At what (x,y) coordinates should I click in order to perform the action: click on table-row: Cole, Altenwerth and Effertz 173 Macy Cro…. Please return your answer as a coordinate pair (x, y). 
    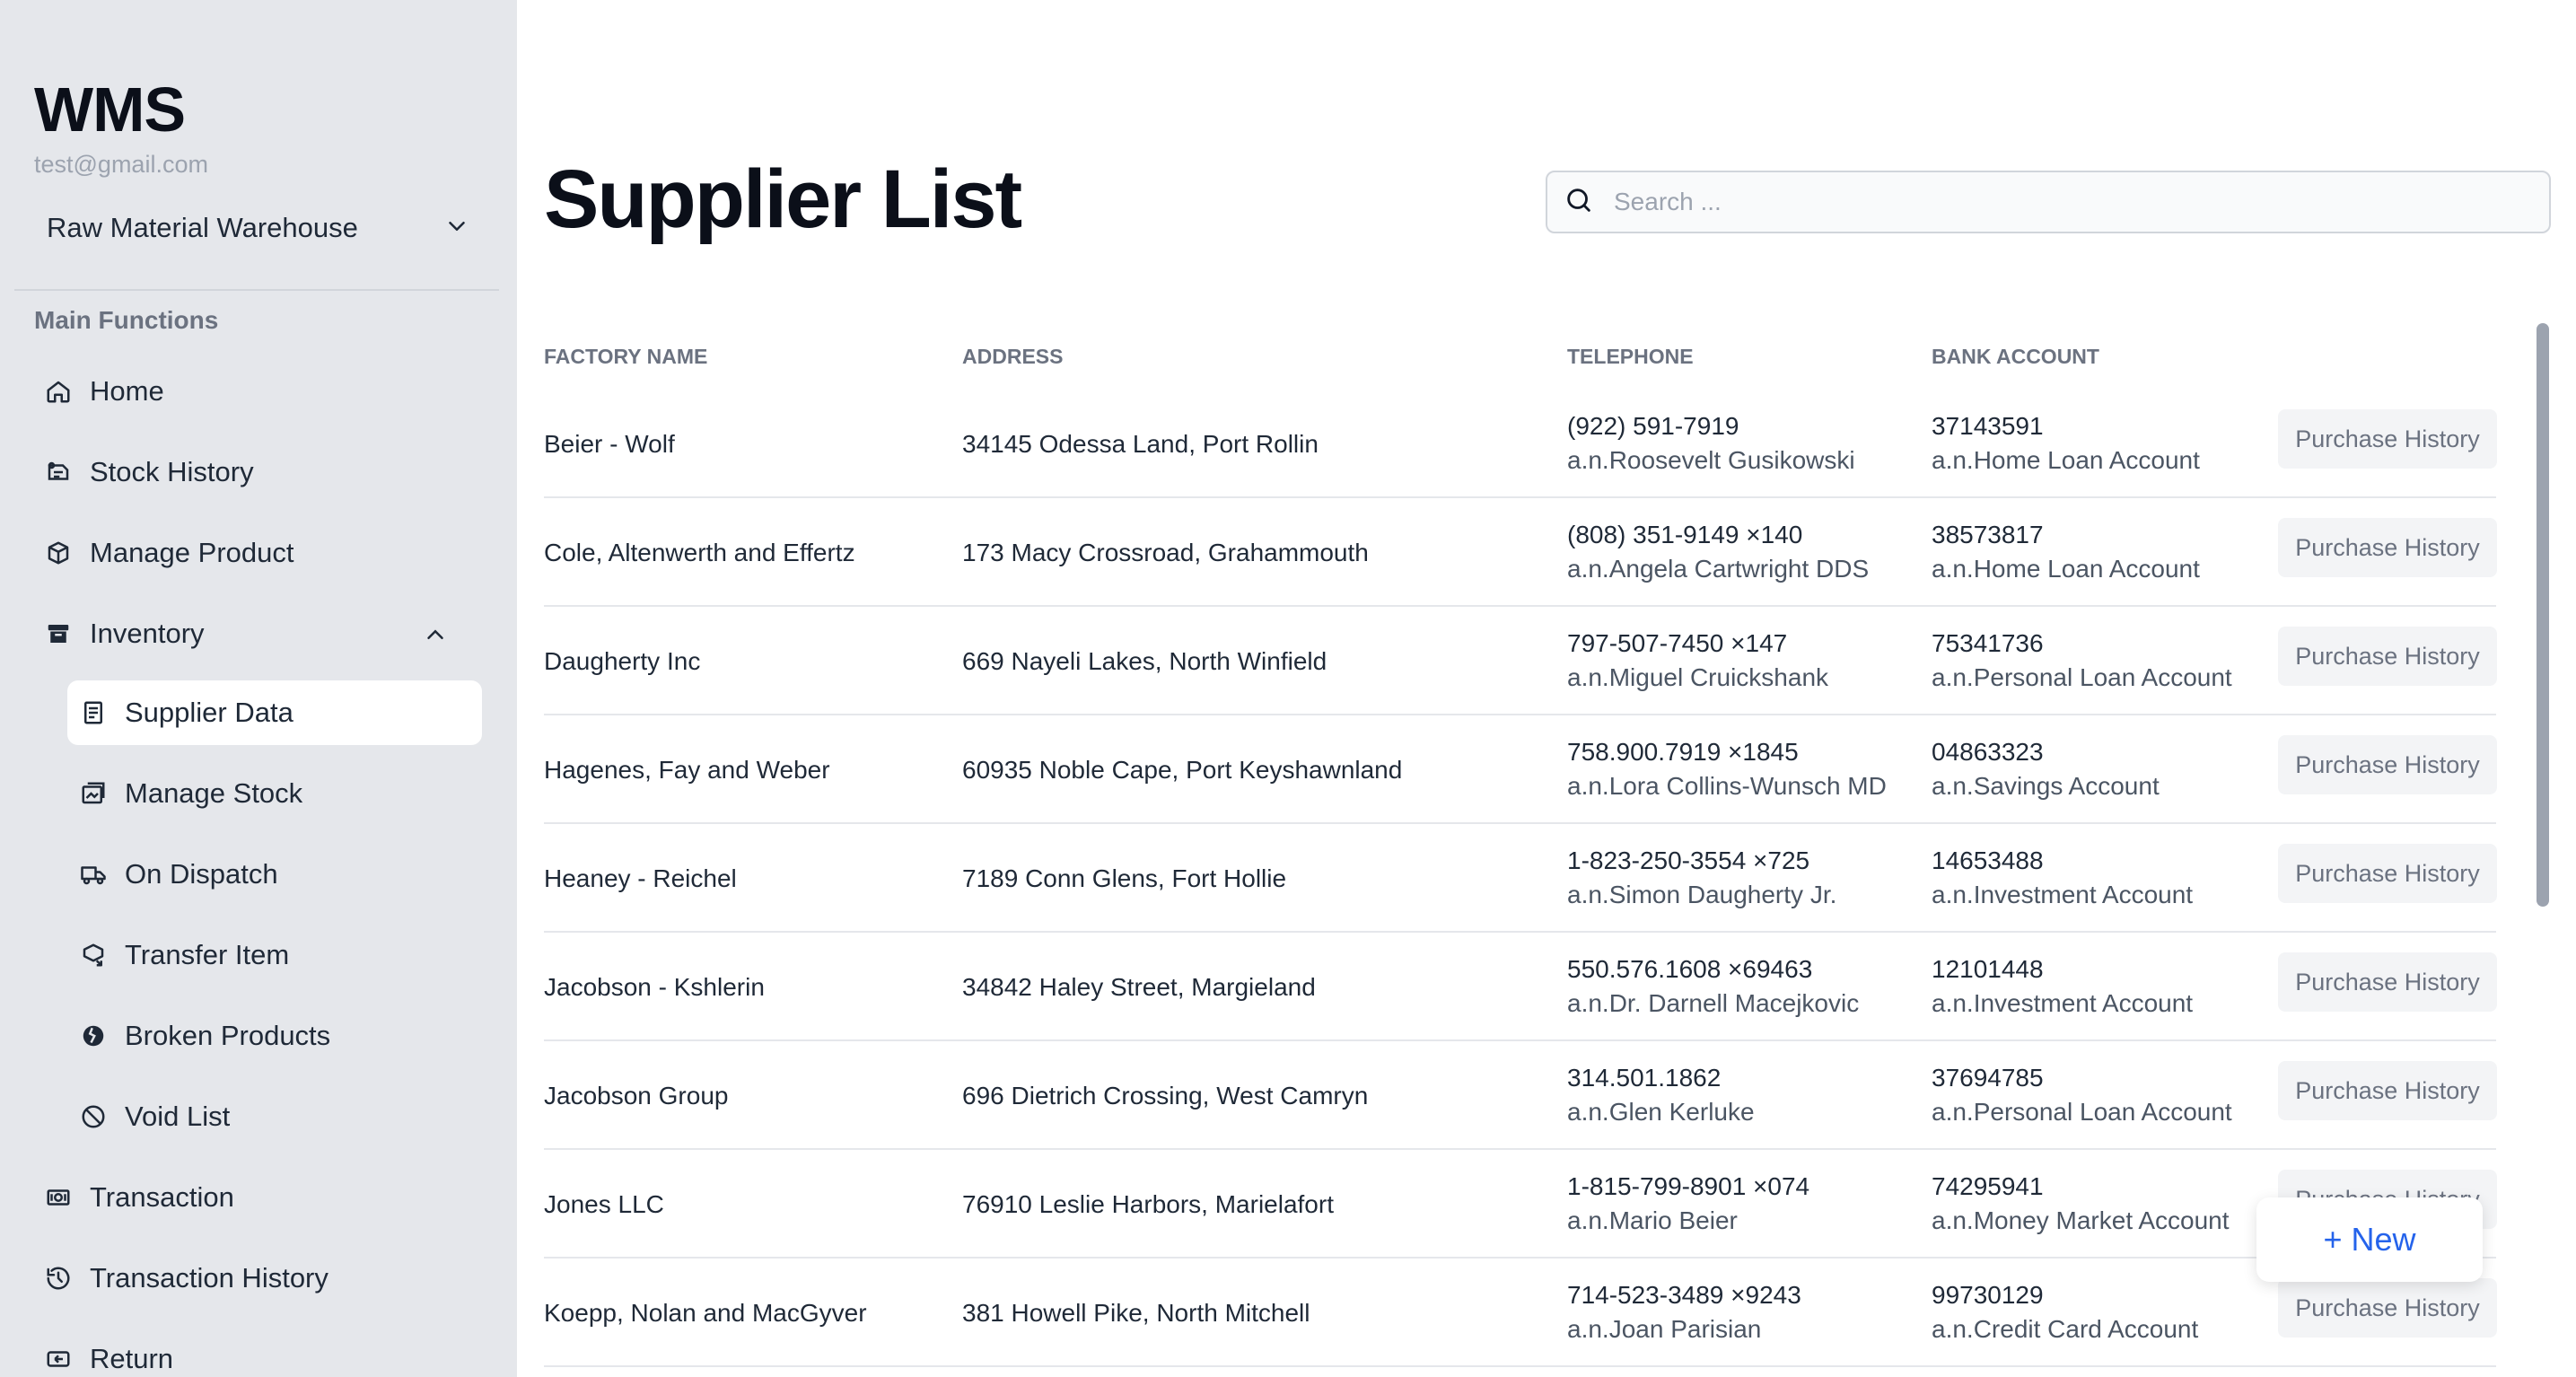
    Looking at the image, I should click on (1520, 552).